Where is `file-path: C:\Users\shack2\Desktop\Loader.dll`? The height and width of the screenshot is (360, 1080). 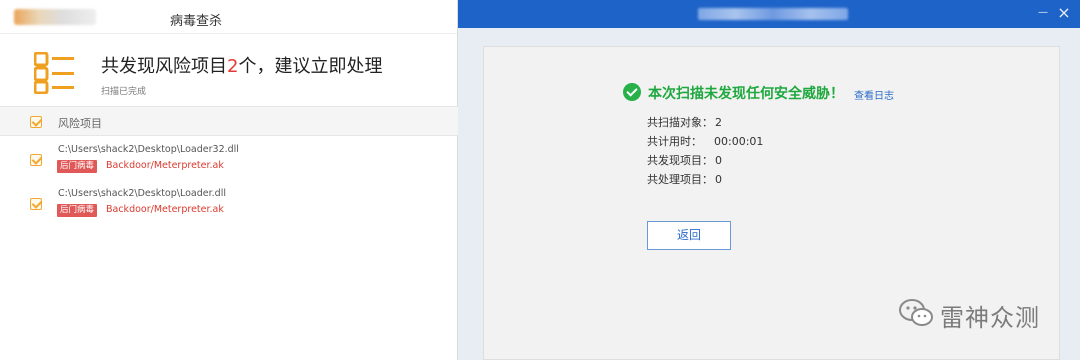 file-path: C:\Users\shack2\Desktop\Loader.dll is located at coordinates (142, 193).